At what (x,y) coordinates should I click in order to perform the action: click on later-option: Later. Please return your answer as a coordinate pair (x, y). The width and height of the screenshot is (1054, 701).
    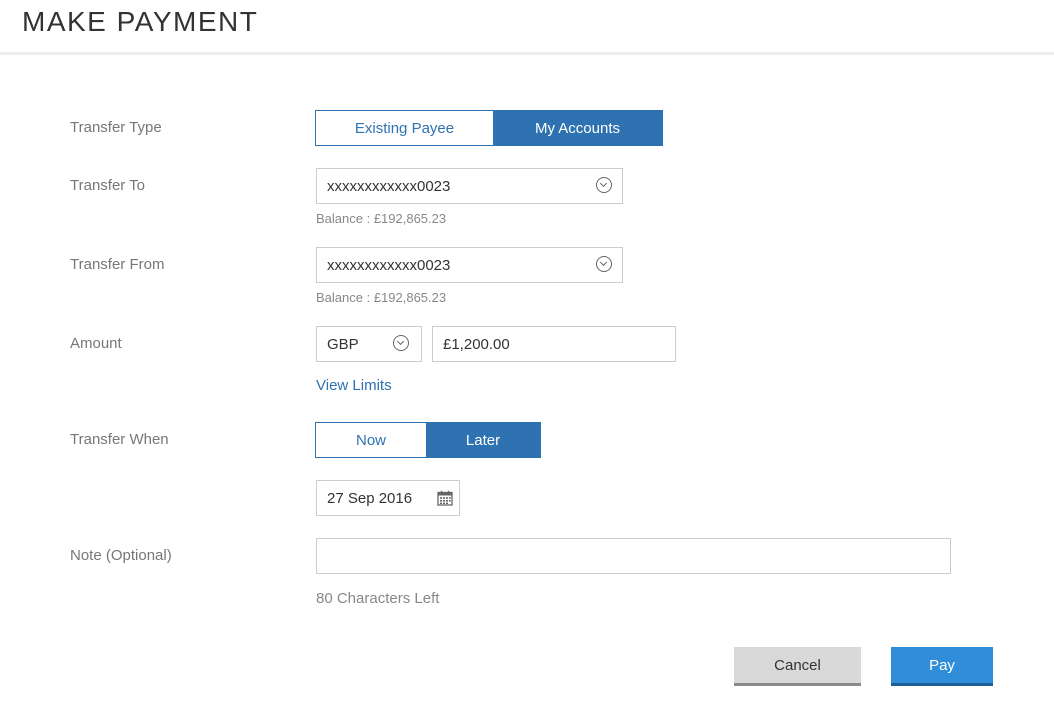
    Looking at the image, I should click on (483, 440).